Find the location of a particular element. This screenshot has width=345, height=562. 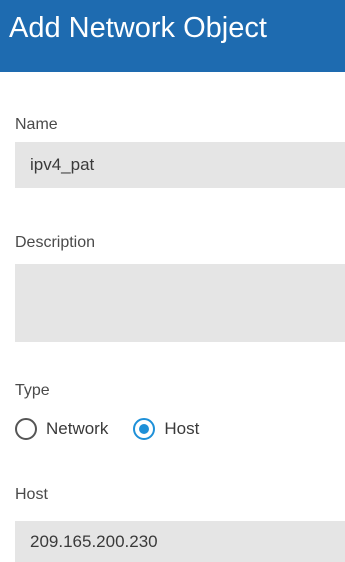

network-radio-button is located at coordinates (26, 429).